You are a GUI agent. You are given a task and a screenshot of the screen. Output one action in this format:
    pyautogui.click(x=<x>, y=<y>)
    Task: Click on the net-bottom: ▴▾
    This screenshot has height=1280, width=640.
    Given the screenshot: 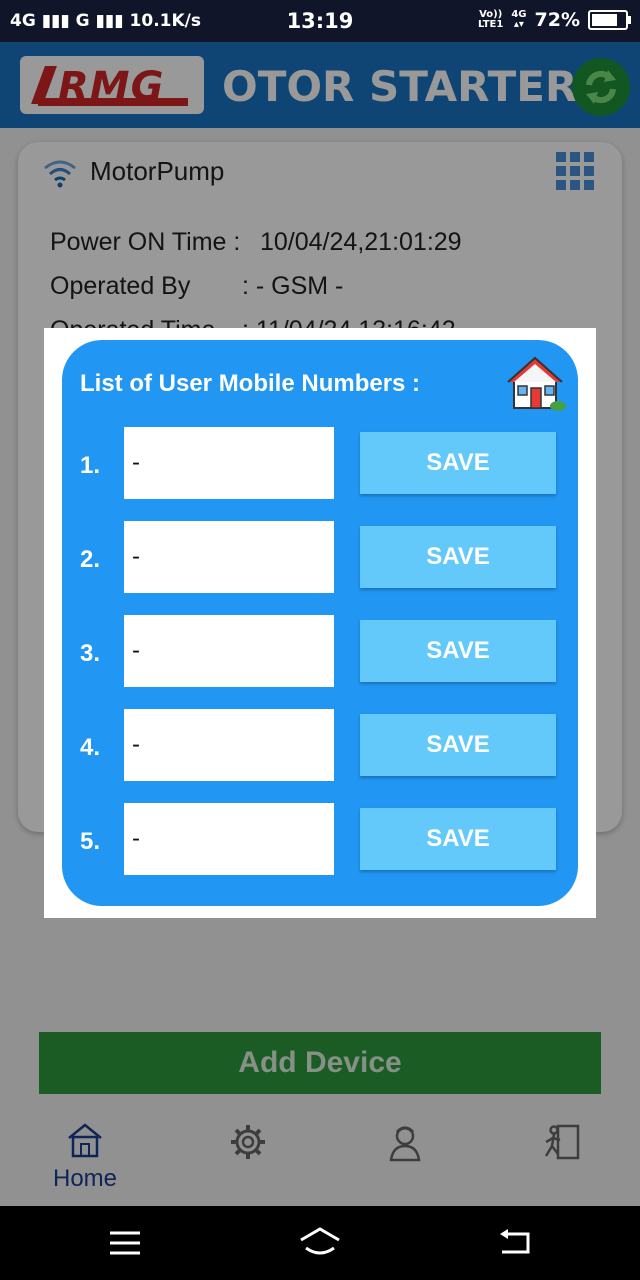 What is the action you would take?
    pyautogui.click(x=518, y=24)
    